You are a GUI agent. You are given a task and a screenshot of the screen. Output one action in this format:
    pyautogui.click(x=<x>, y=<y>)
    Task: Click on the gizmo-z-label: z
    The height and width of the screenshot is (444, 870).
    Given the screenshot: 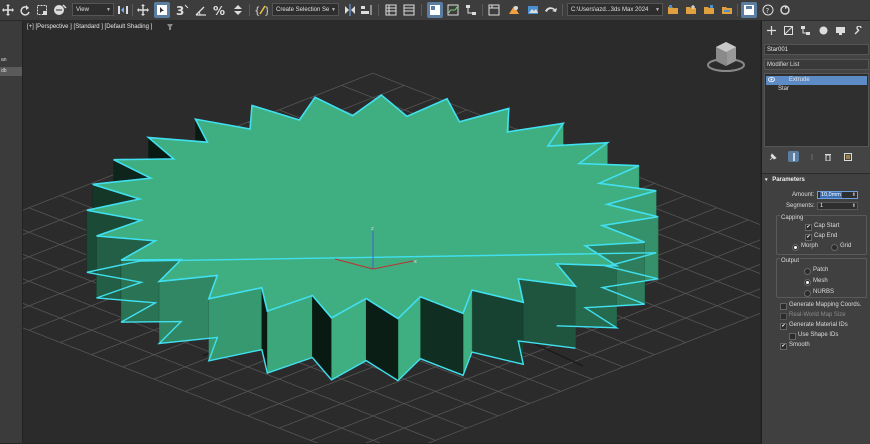 What is the action you would take?
    pyautogui.click(x=372, y=229)
    